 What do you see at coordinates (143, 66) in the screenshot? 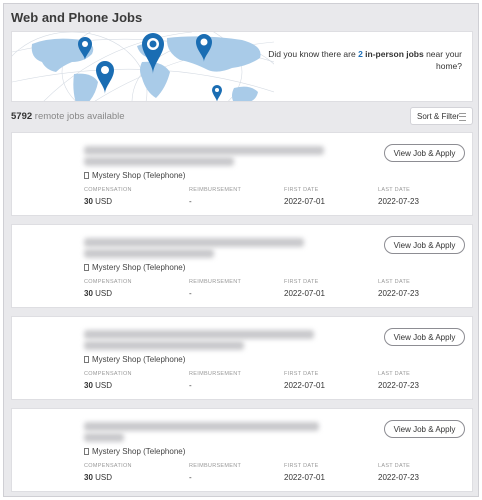
I see `world-map-illustration` at bounding box center [143, 66].